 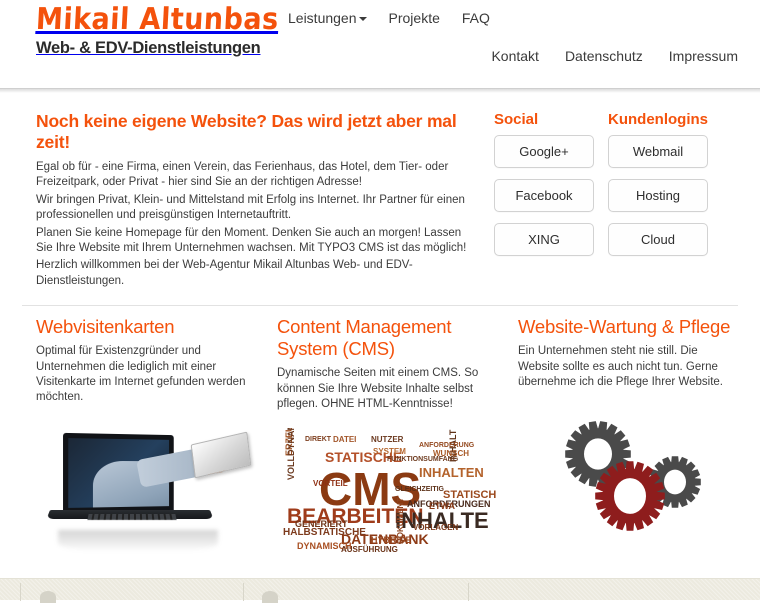 I want to click on word-cloud-term: INHALTEN, so click(x=451, y=473).